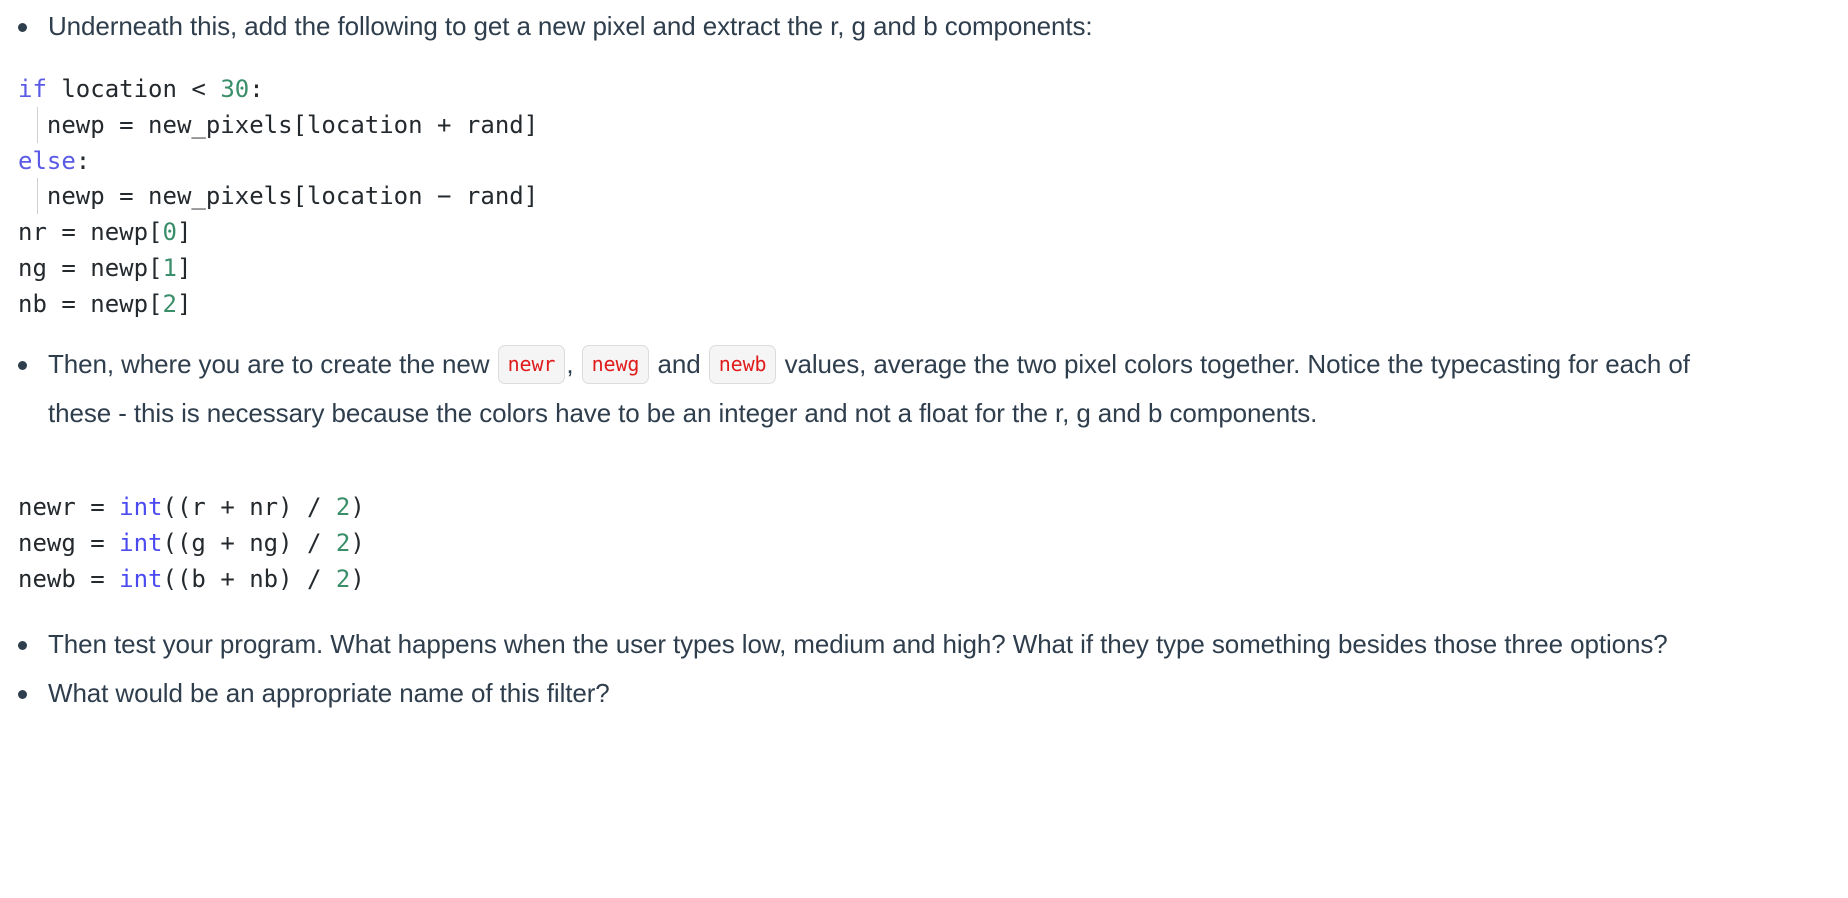 The width and height of the screenshot is (1848, 898). What do you see at coordinates (278, 90) in the screenshot?
I see `code-line: if location < 30:` at bounding box center [278, 90].